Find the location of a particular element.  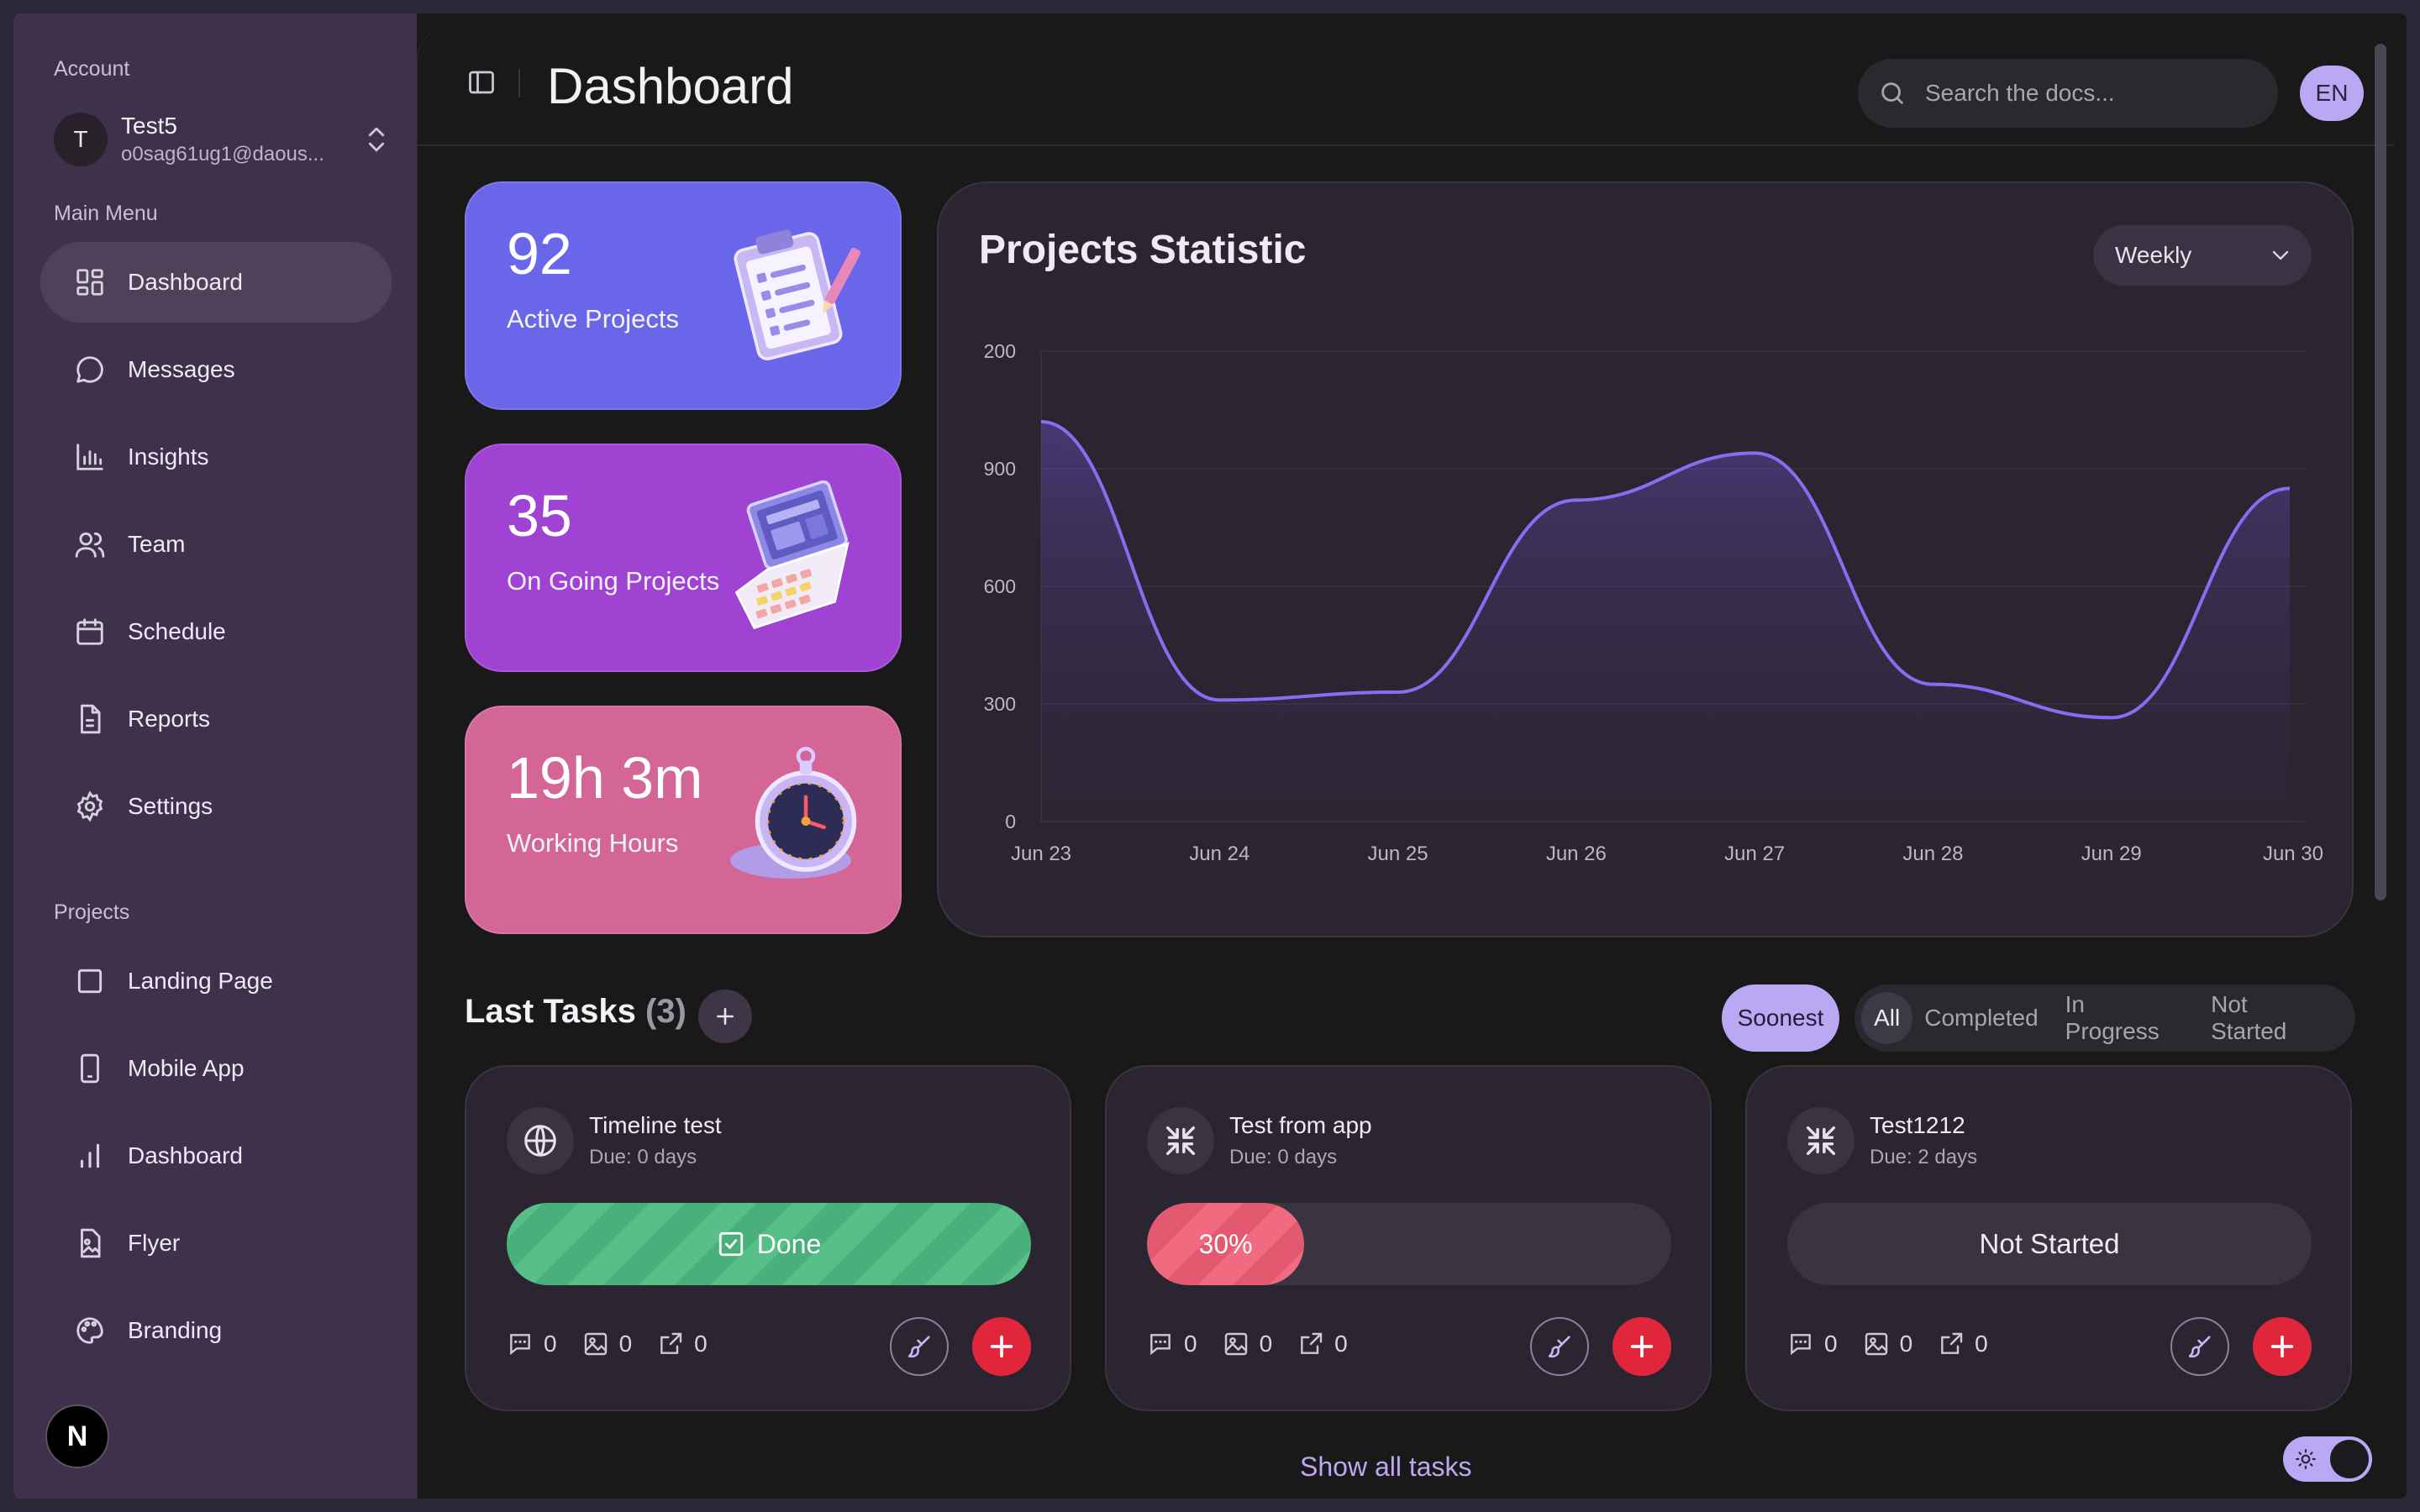

sidebar-item-team: Team is located at coordinates (216, 544).